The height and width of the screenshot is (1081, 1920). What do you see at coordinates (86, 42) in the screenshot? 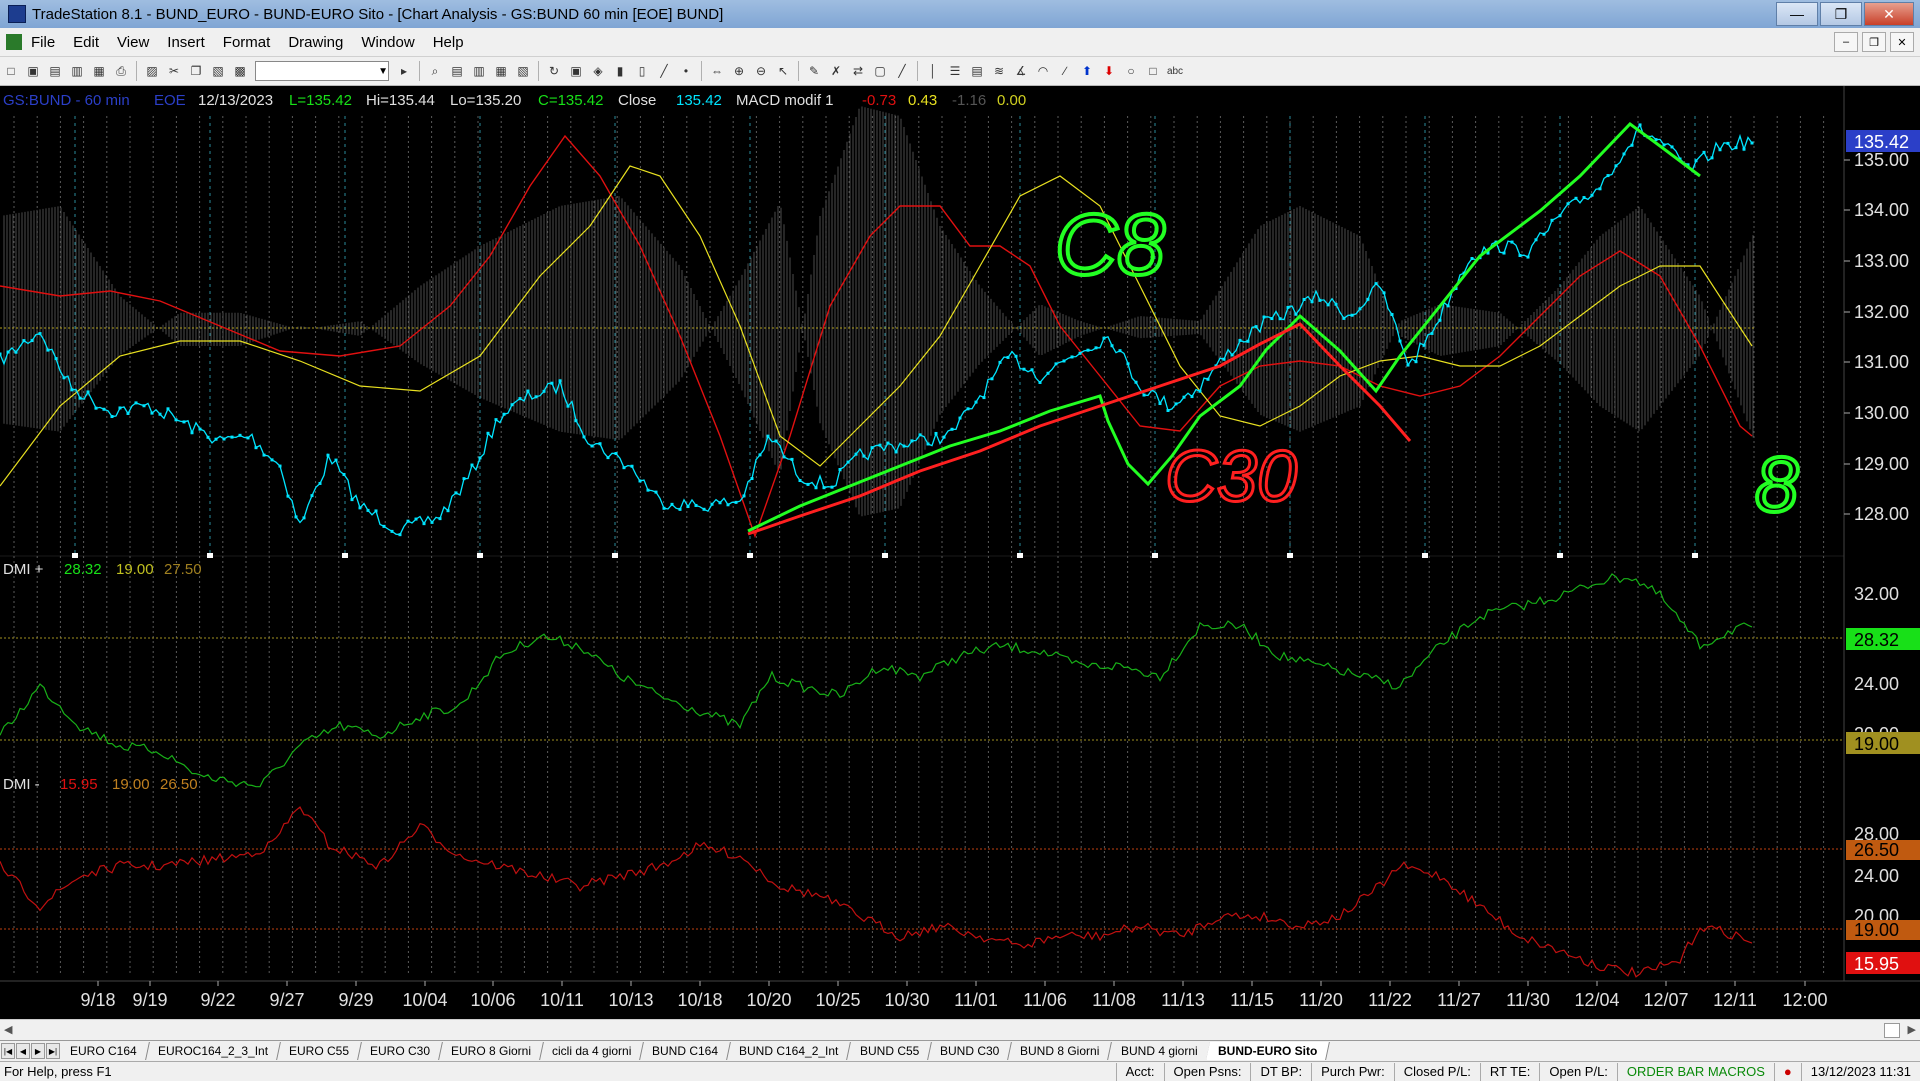
I see `menu-edit: Edit` at bounding box center [86, 42].